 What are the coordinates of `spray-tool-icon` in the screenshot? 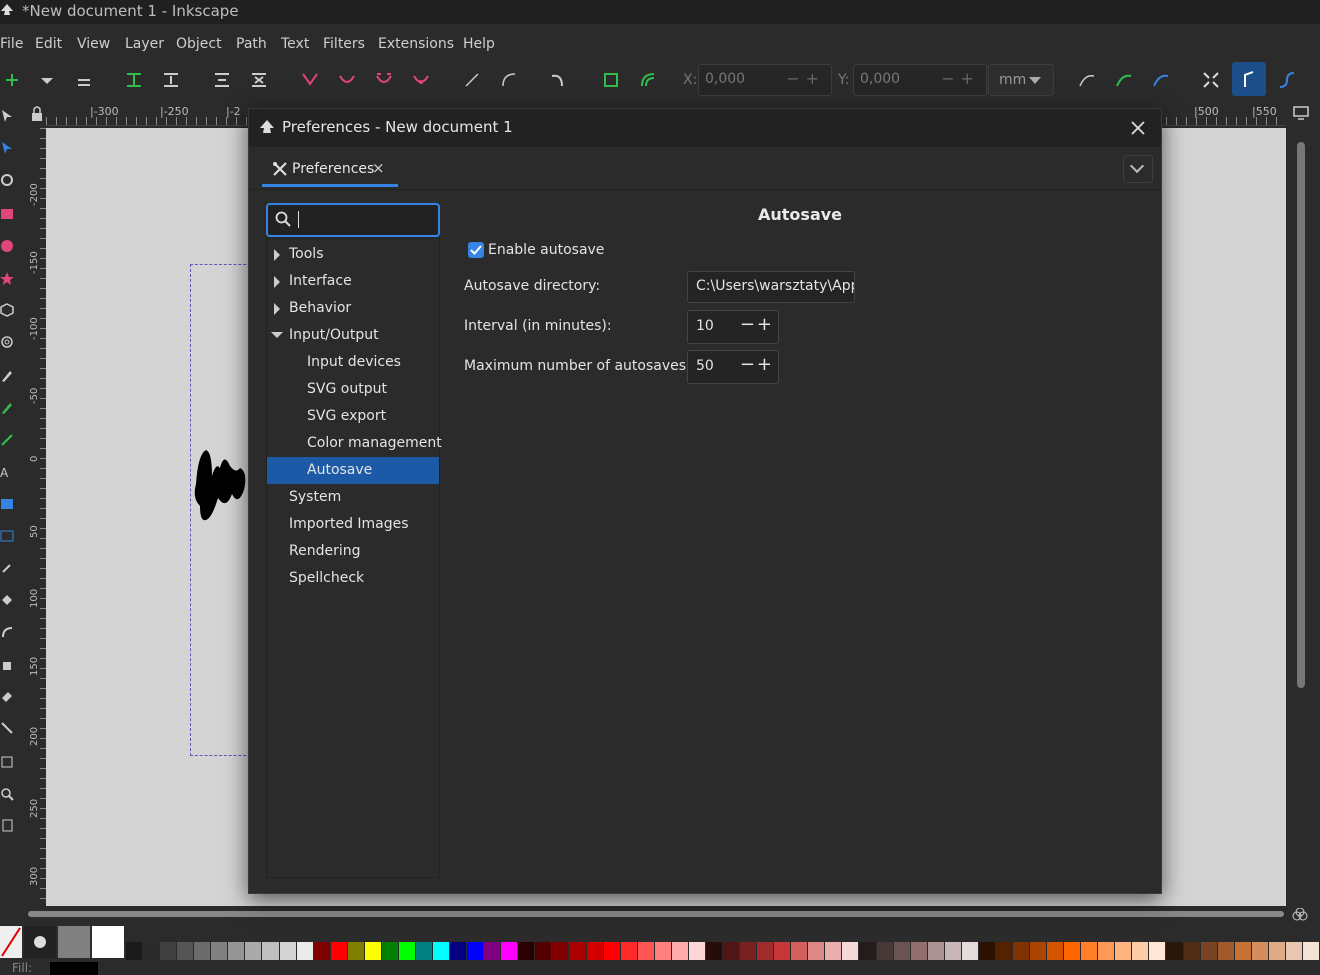 It's located at (7, 664).